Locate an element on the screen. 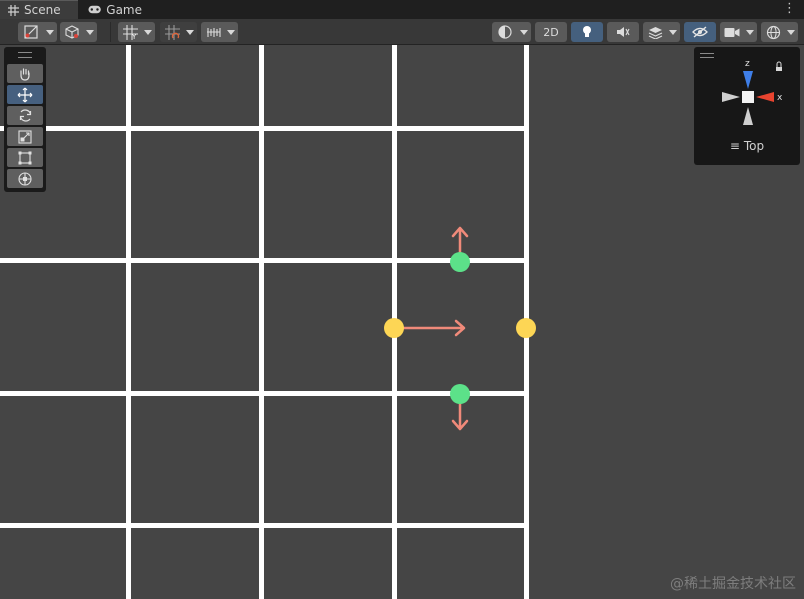 The image size is (804, 599). increment-snap-button is located at coordinates (213, 32).